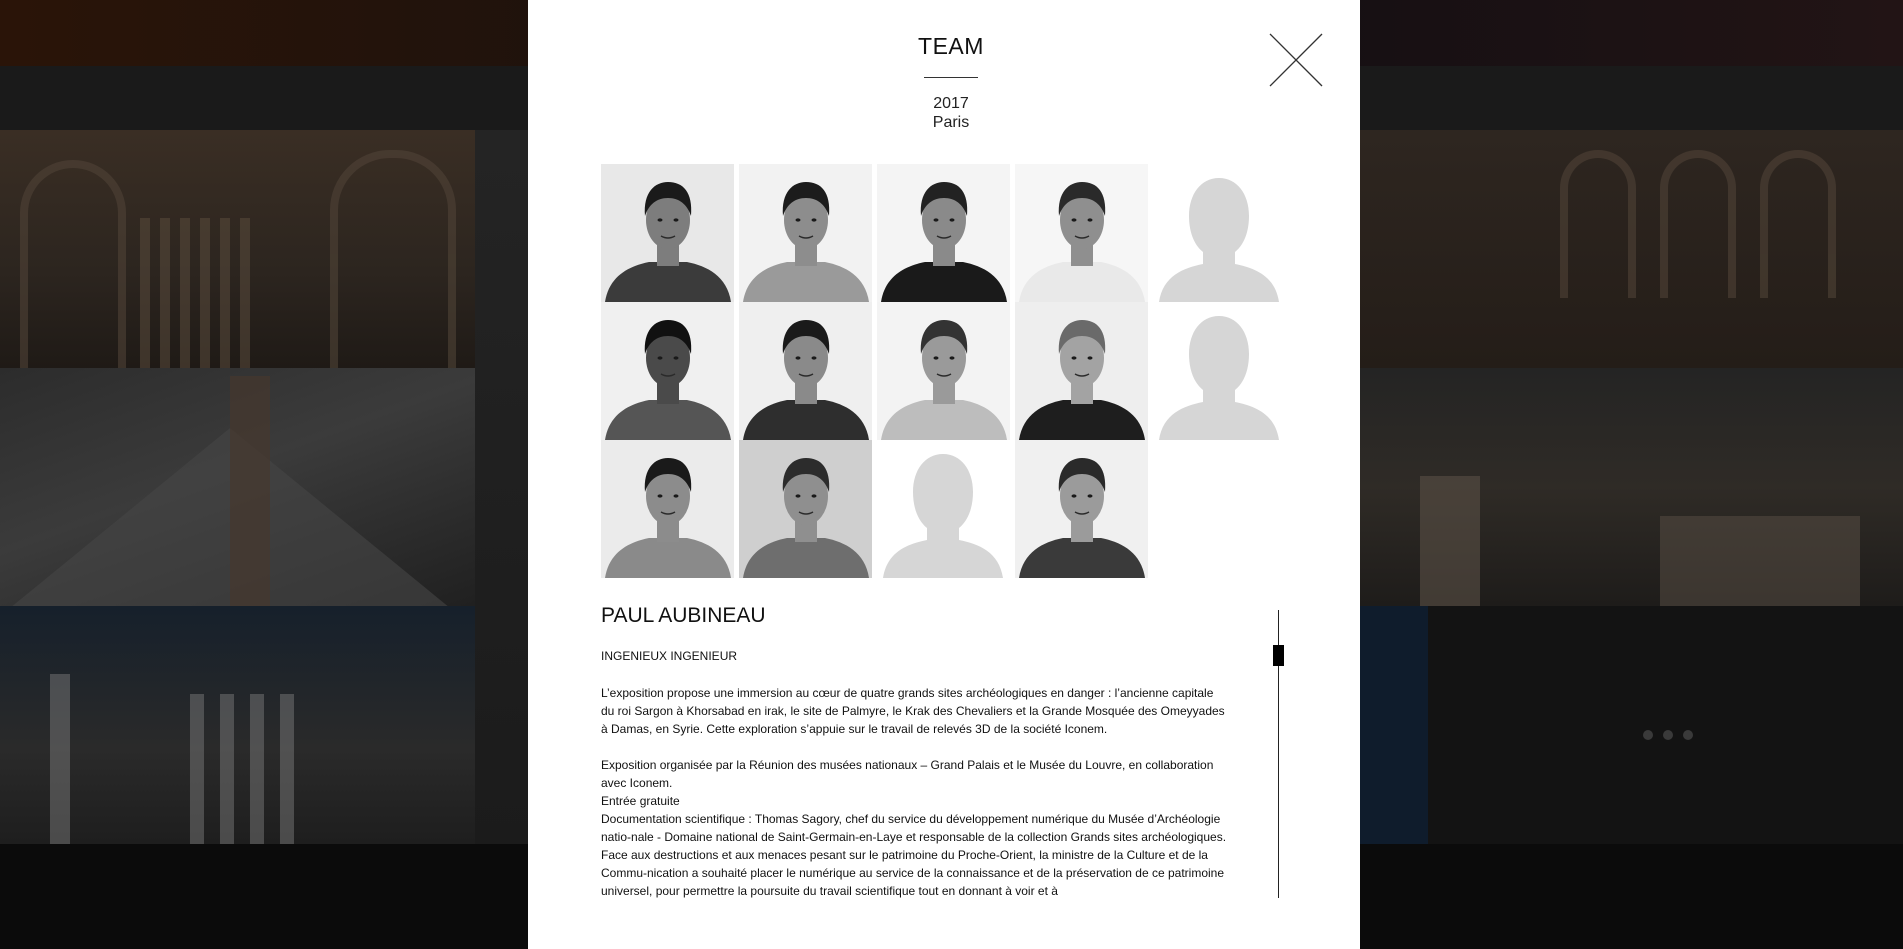 The width and height of the screenshot is (1903, 949). What do you see at coordinates (951, 46) in the screenshot?
I see `modal-title: TEAM` at bounding box center [951, 46].